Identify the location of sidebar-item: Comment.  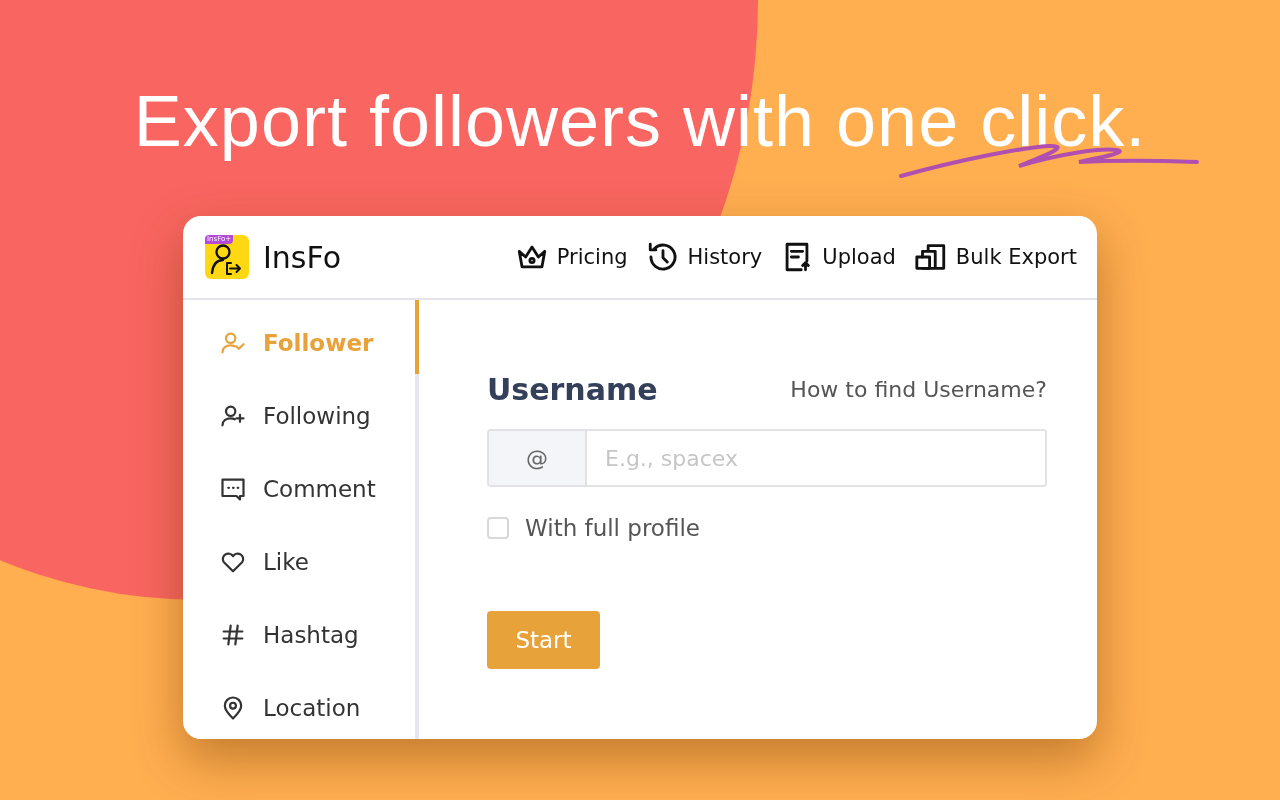
(299, 489).